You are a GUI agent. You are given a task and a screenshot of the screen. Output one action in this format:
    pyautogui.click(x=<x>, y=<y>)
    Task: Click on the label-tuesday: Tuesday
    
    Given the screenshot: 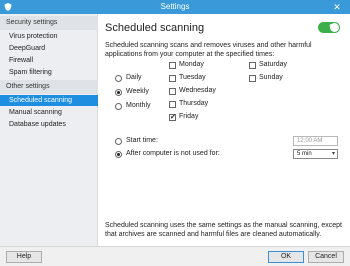 What is the action you would take?
    pyautogui.click(x=192, y=77)
    